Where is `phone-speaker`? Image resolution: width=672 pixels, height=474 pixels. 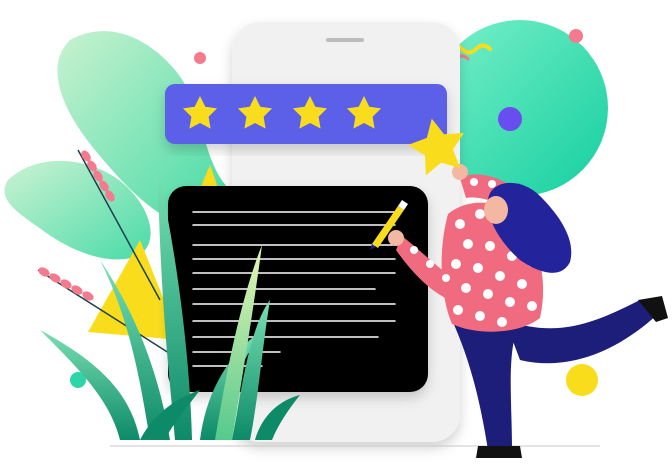
phone-speaker is located at coordinates (345, 40).